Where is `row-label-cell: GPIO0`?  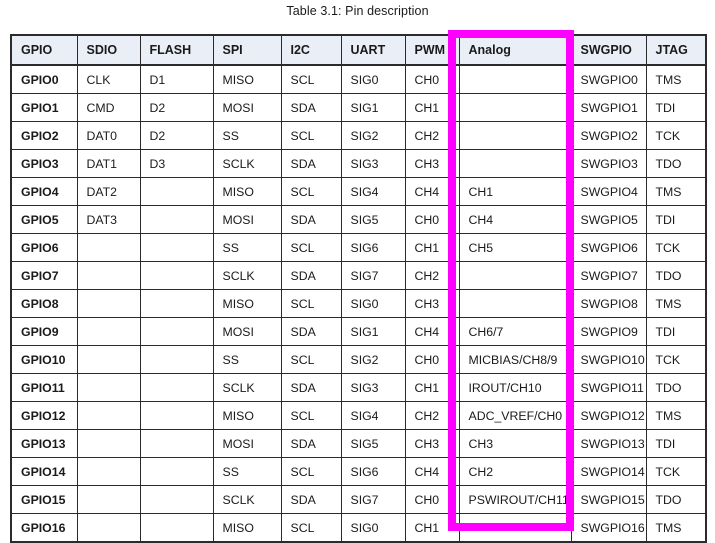
row-label-cell: GPIO0 is located at coordinates (44, 79).